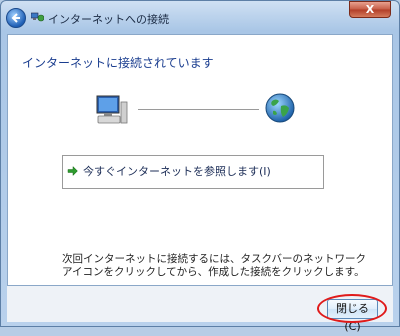 Image resolution: width=400 pixels, height=336 pixels. What do you see at coordinates (118, 63) in the screenshot?
I see `page-heading: インターネットに接続されています` at bounding box center [118, 63].